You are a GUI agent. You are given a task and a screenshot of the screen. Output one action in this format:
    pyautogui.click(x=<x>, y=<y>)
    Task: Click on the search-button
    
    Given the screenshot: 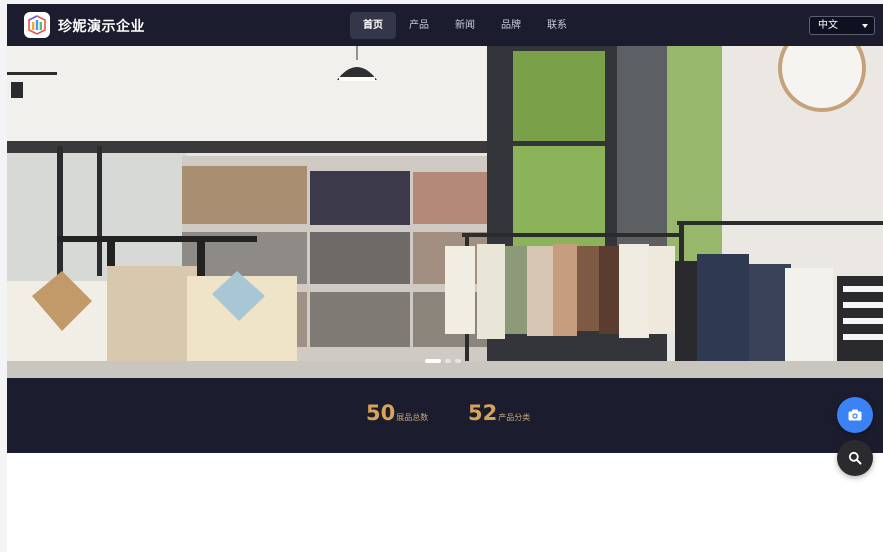 What is the action you would take?
    pyautogui.click(x=855, y=458)
    